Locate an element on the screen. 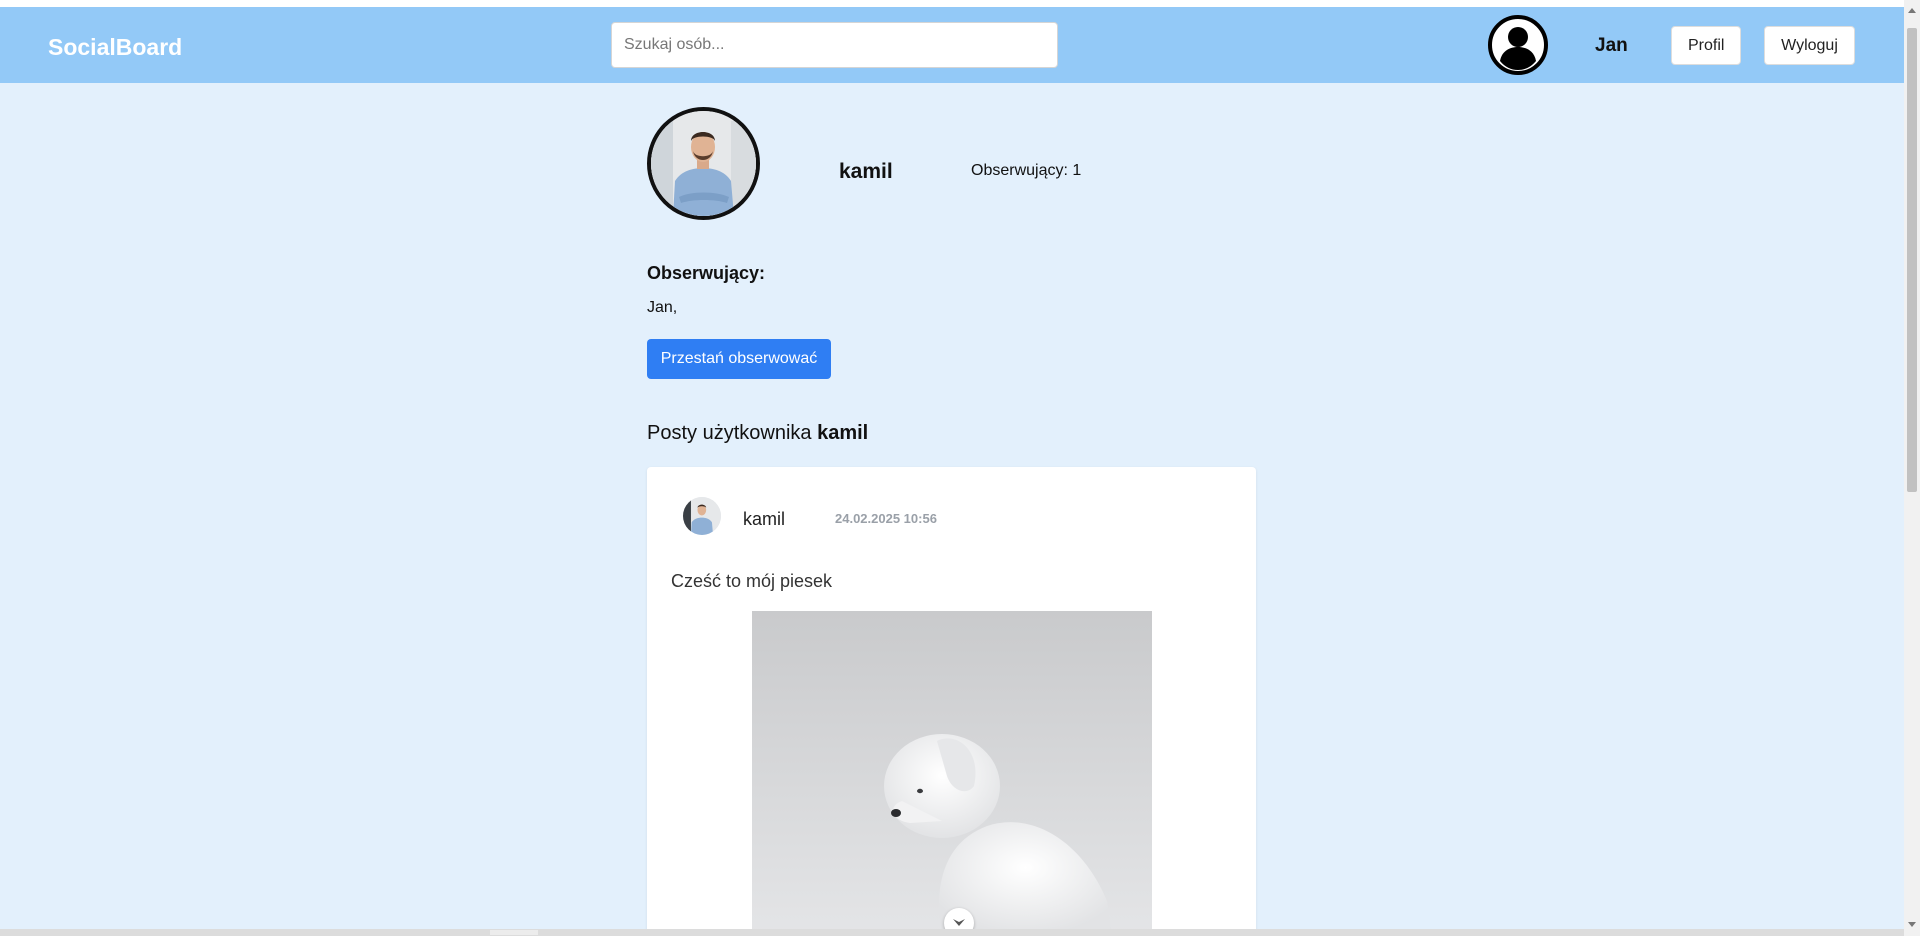 This screenshot has height=936, width=1920. followers-count: Obserwujący: 1 is located at coordinates (1026, 170).